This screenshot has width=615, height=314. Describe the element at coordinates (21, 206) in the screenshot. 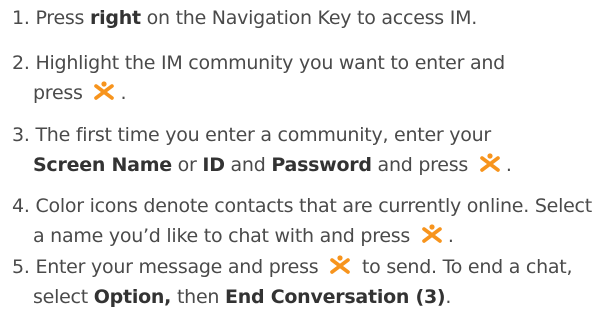

I see `step-number: 4.` at that location.